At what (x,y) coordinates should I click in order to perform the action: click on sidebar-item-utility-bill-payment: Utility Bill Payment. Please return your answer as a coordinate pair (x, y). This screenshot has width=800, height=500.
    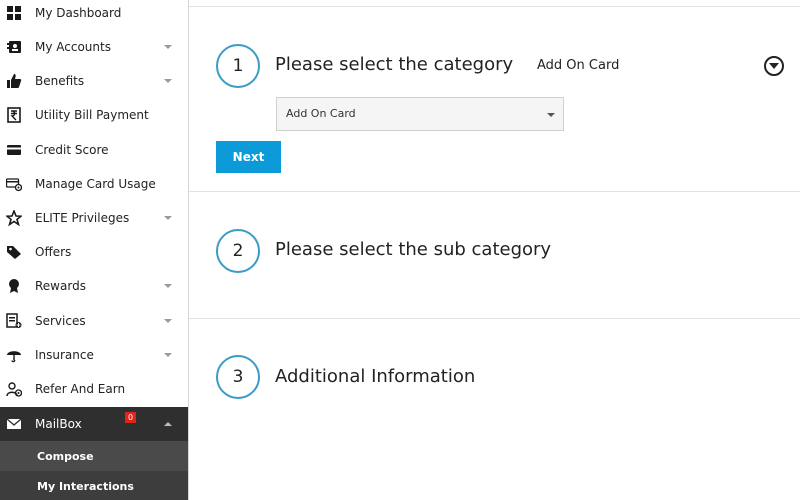
    Looking at the image, I should click on (94, 115).